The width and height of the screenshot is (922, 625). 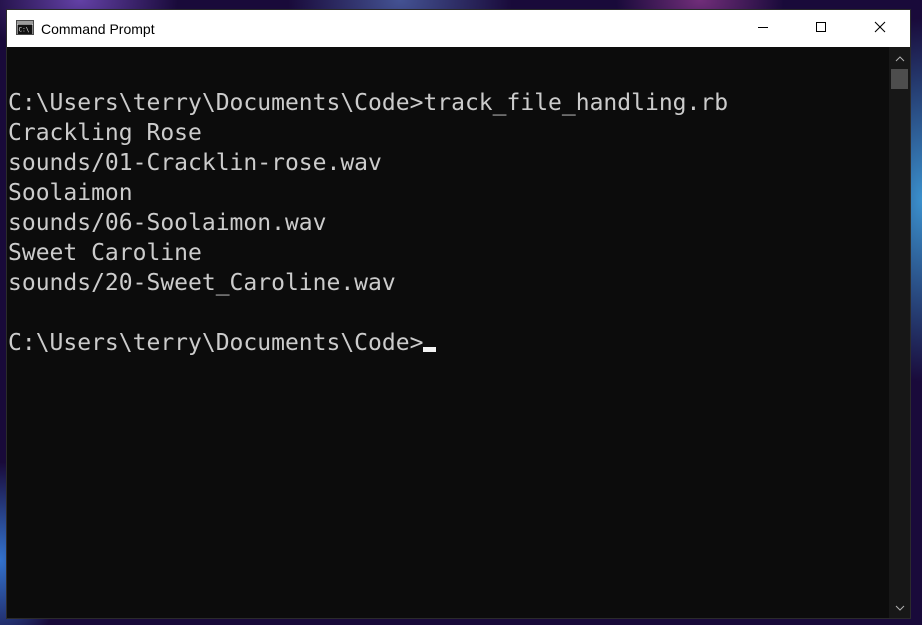 What do you see at coordinates (70, 193) in the screenshot?
I see `console-line: Soolaimon` at bounding box center [70, 193].